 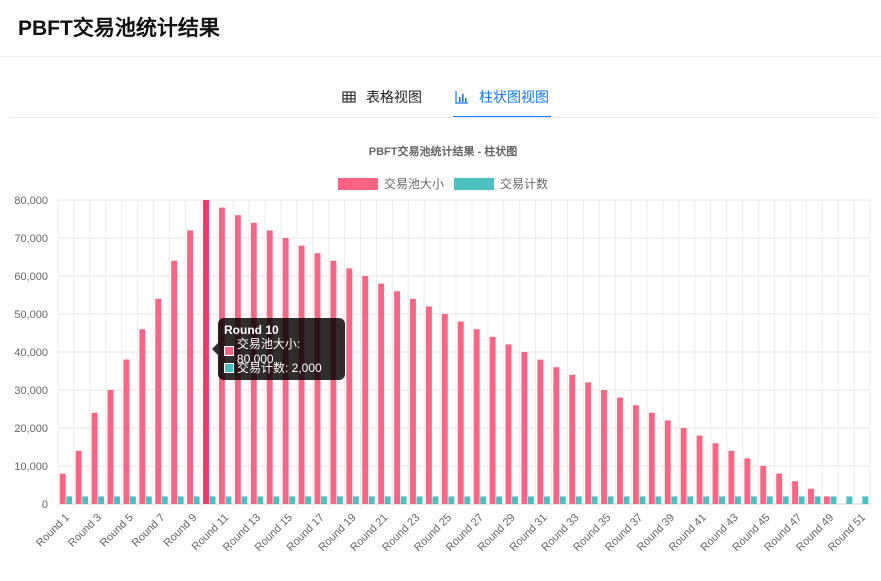 What do you see at coordinates (31, 315) in the screenshot?
I see `y-tick-label: 50,000` at bounding box center [31, 315].